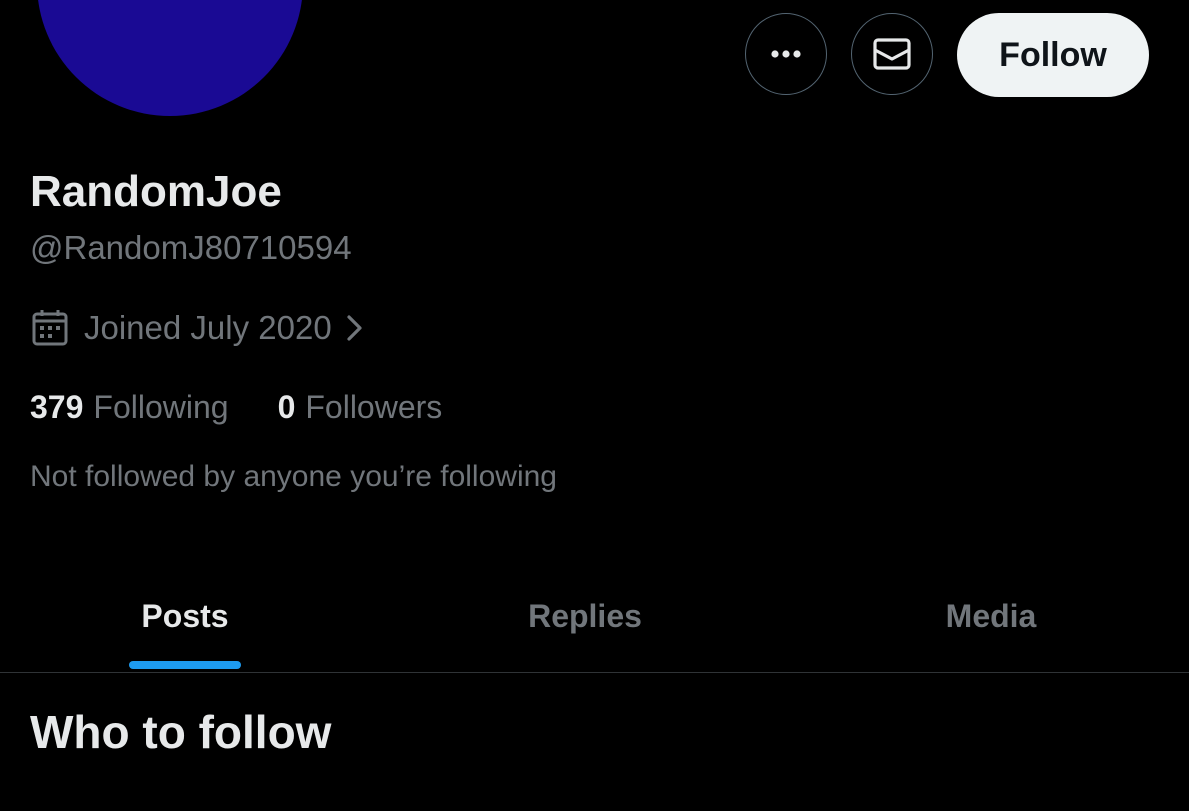 The height and width of the screenshot is (811, 1189). I want to click on calendar-icon, so click(50, 328).